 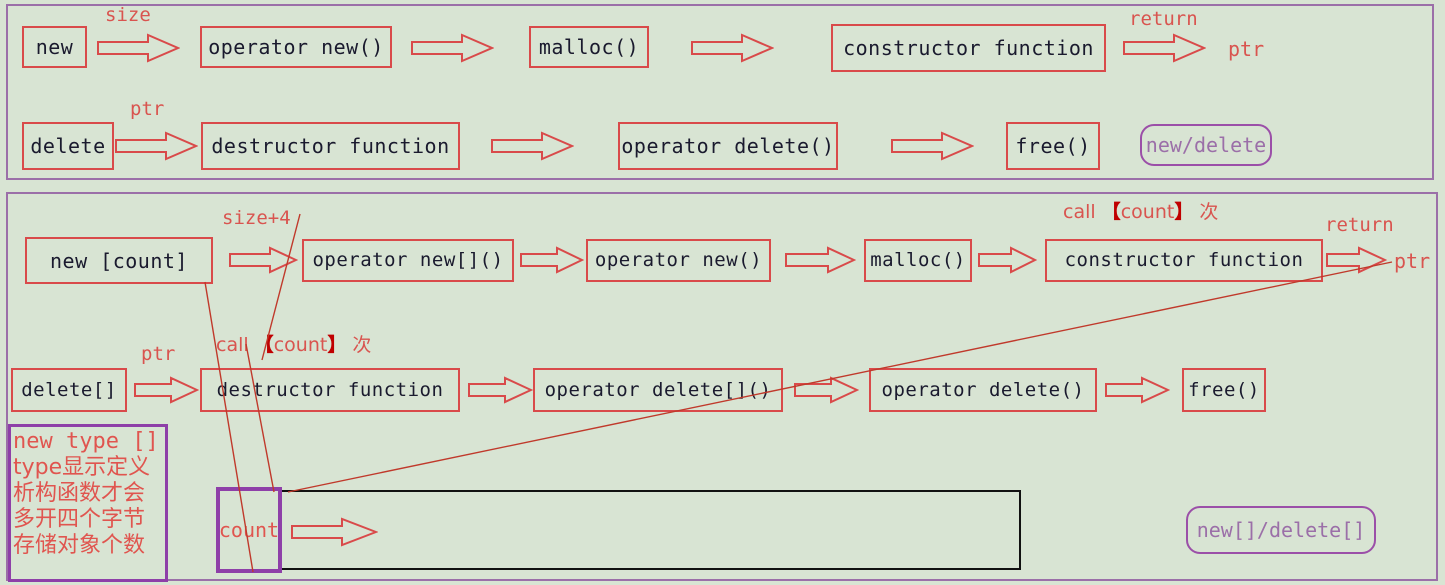 I want to click on box-delete: delete, so click(x=68, y=146).